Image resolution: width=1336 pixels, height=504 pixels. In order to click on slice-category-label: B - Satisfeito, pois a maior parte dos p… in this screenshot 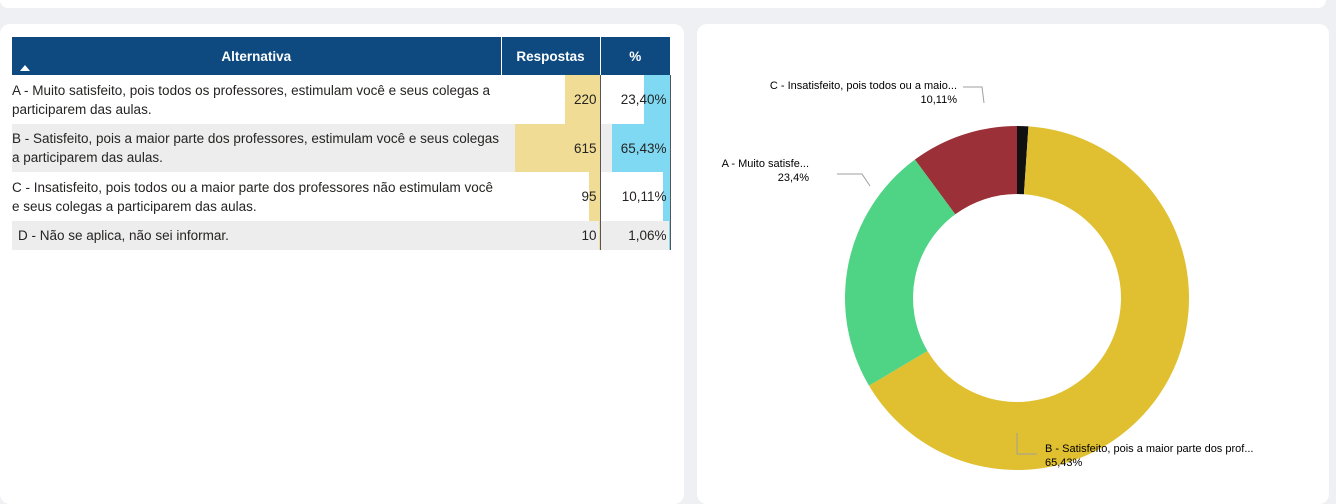, I will do `click(1149, 449)`.